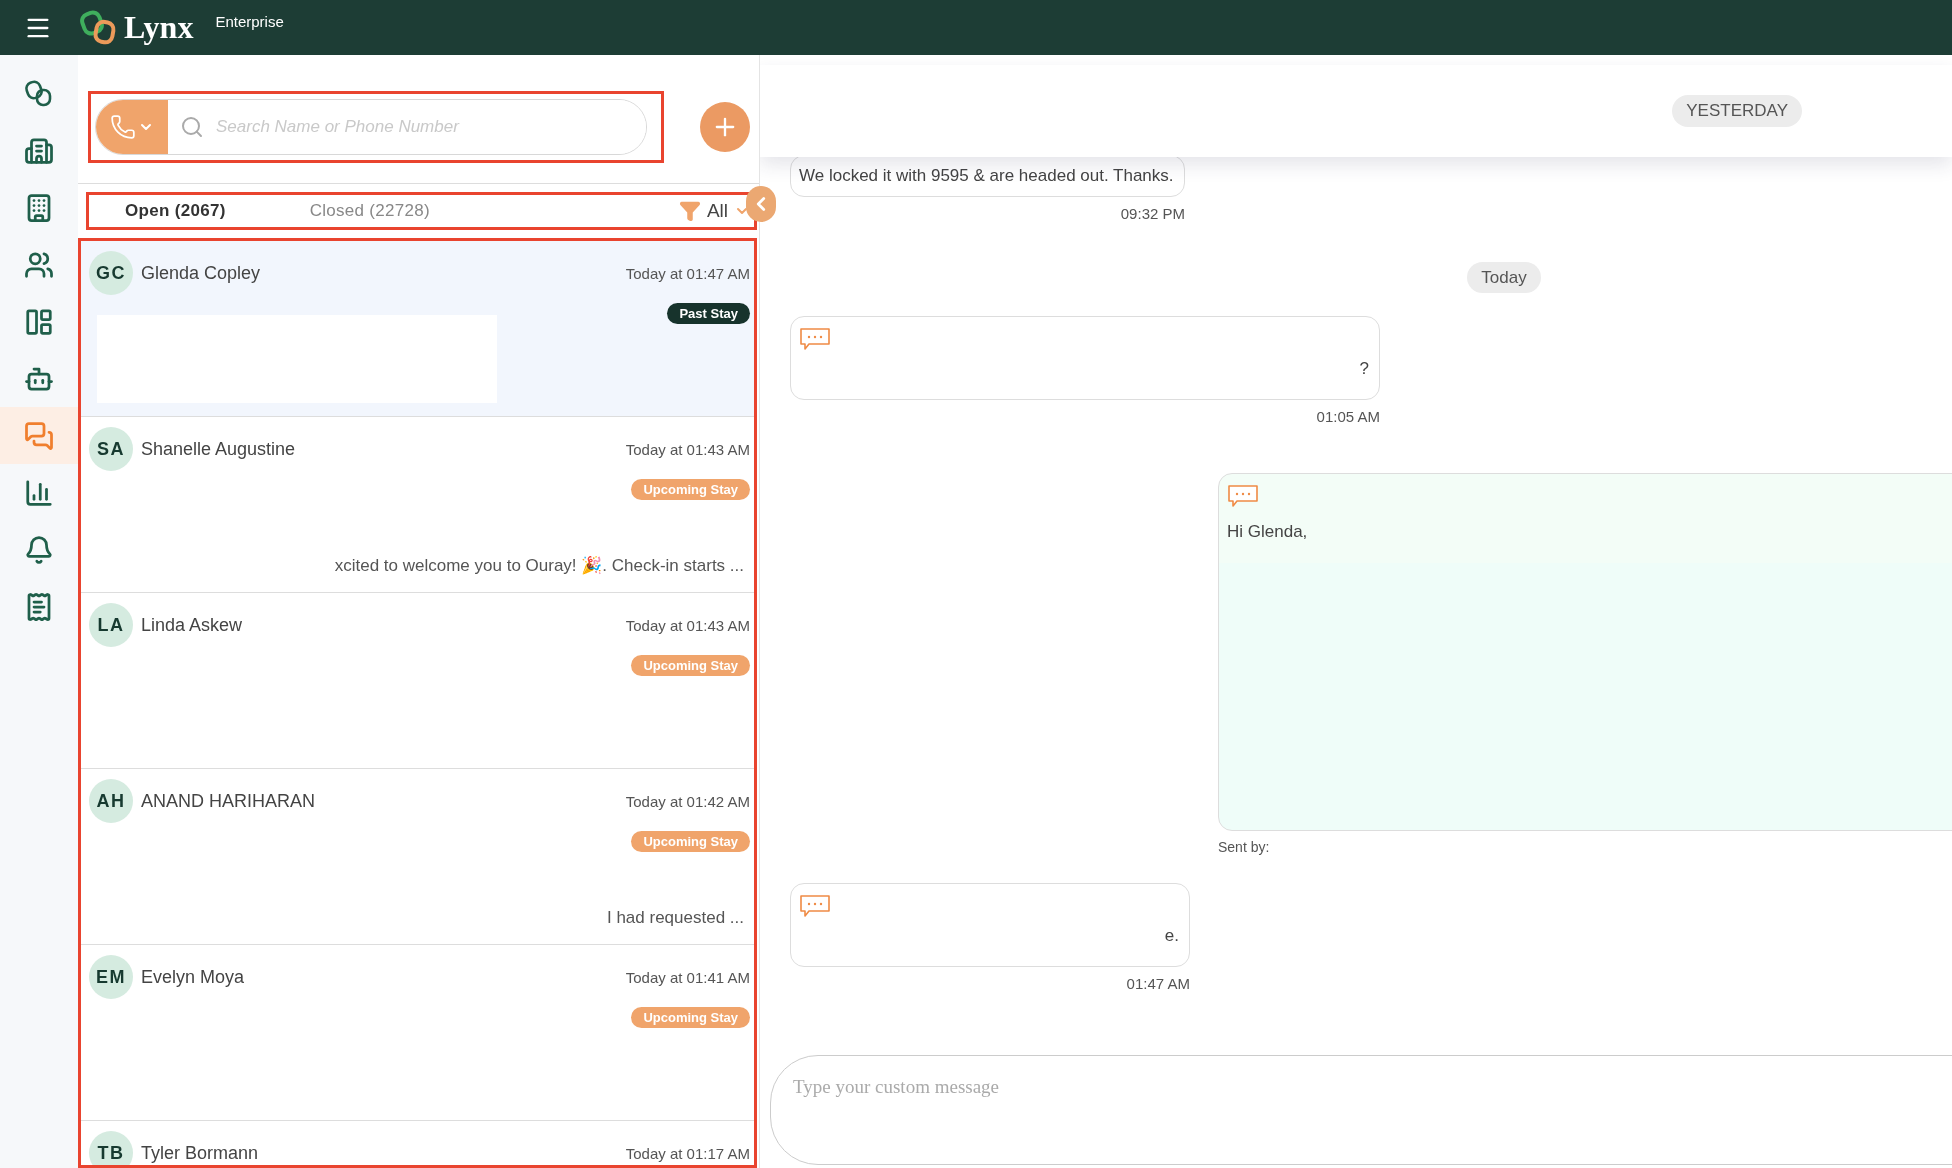 The height and width of the screenshot is (1168, 1952). What do you see at coordinates (39, 321) in the screenshot?
I see `layout-icon` at bounding box center [39, 321].